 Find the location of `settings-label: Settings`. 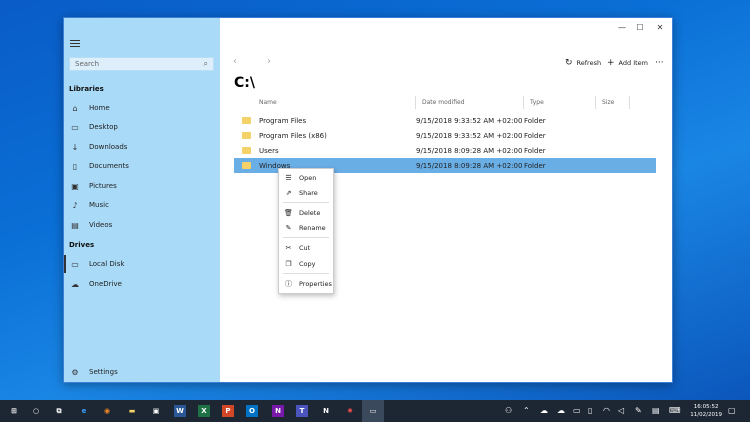

settings-label: Settings is located at coordinates (103, 372).